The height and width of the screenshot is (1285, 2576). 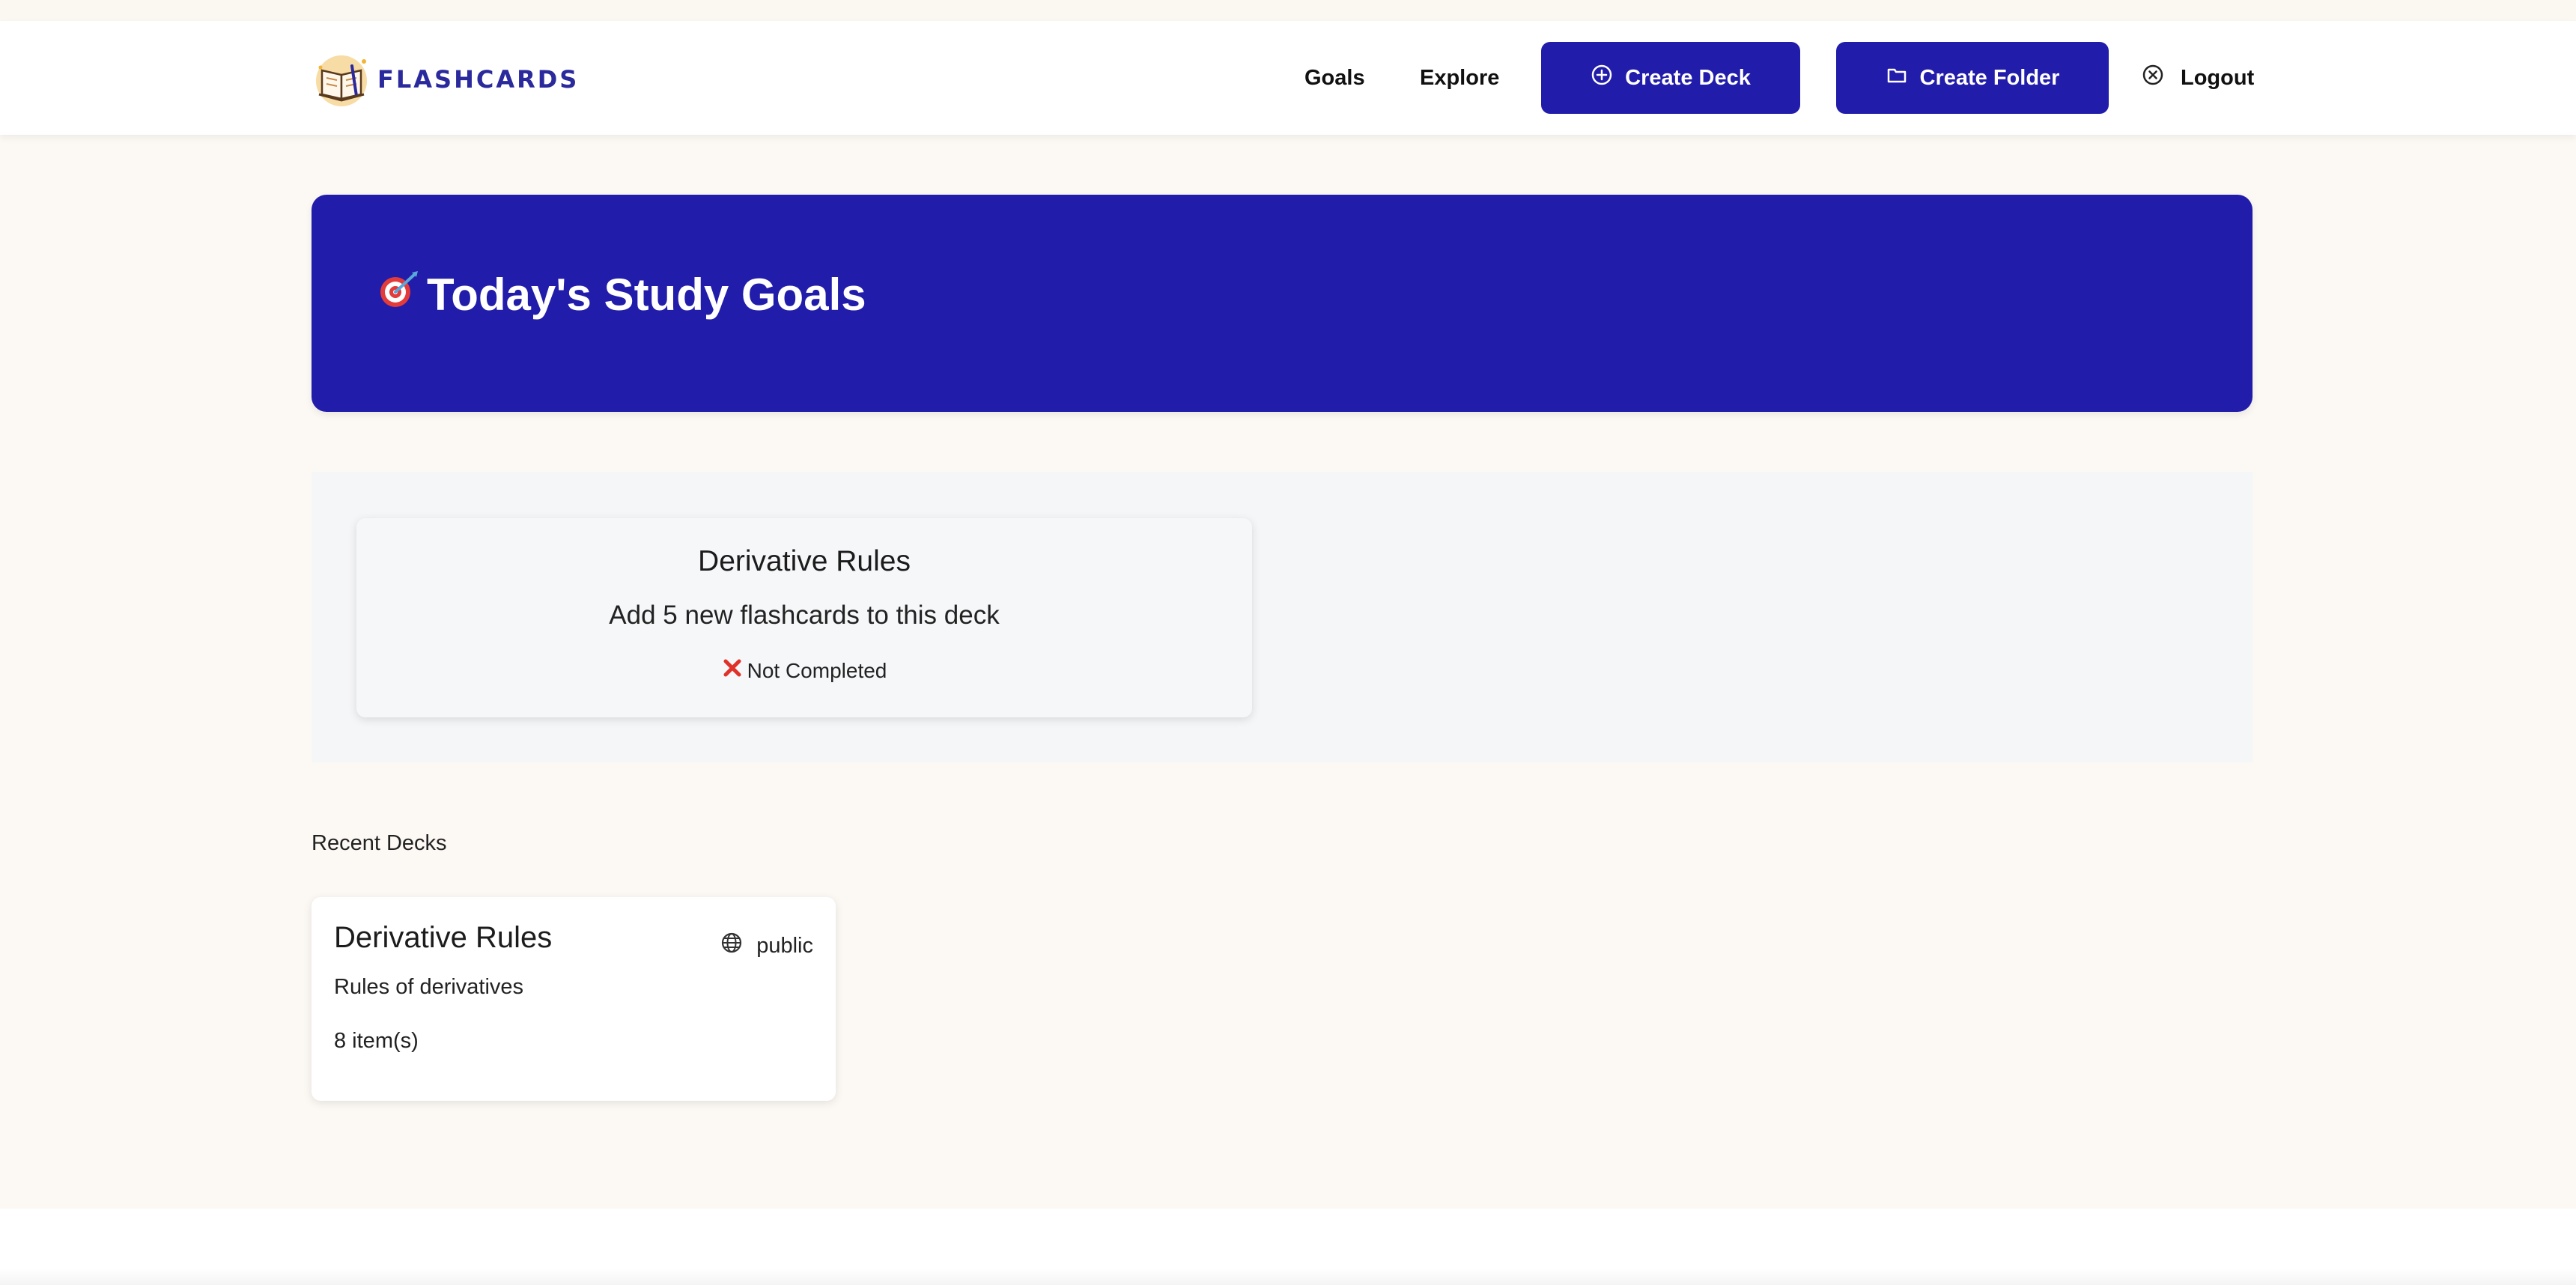 What do you see at coordinates (804, 561) in the screenshot?
I see `goal-deck-name: Derivative Rules` at bounding box center [804, 561].